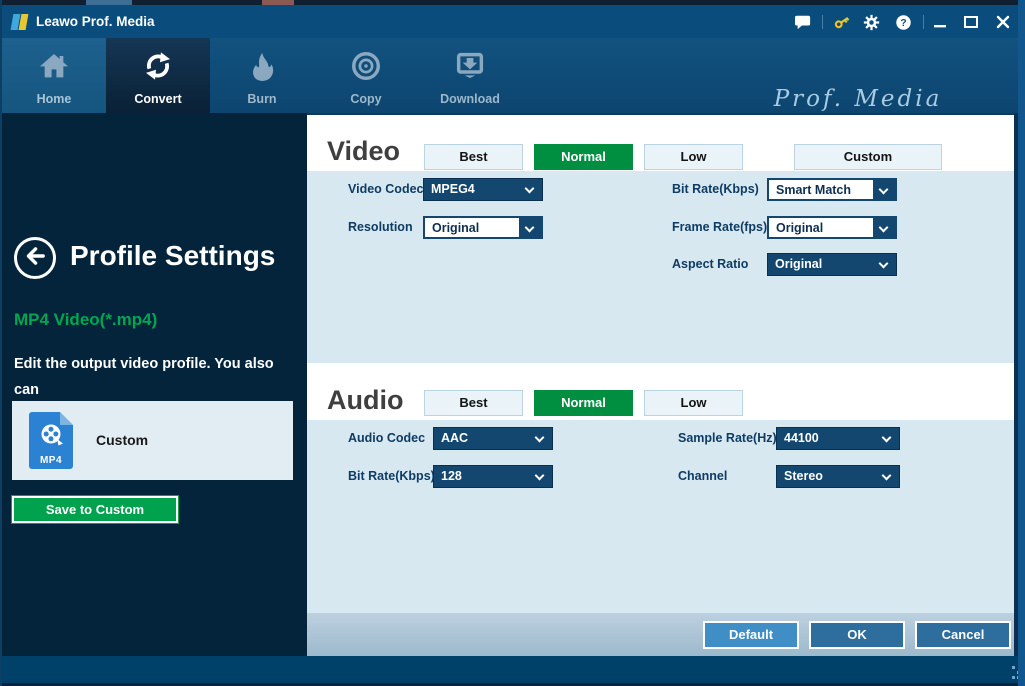 This screenshot has width=1025, height=686. Describe the element at coordinates (1, 343) in the screenshot. I see `window-left-border` at that location.